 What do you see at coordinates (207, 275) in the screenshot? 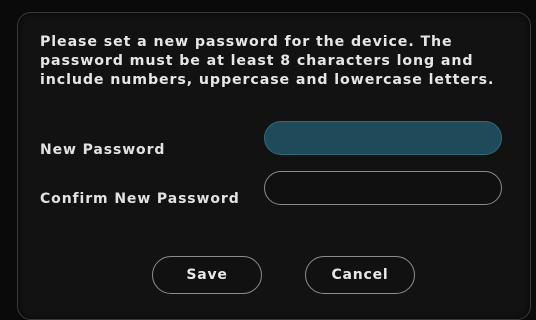
I see `save-button: Save` at bounding box center [207, 275].